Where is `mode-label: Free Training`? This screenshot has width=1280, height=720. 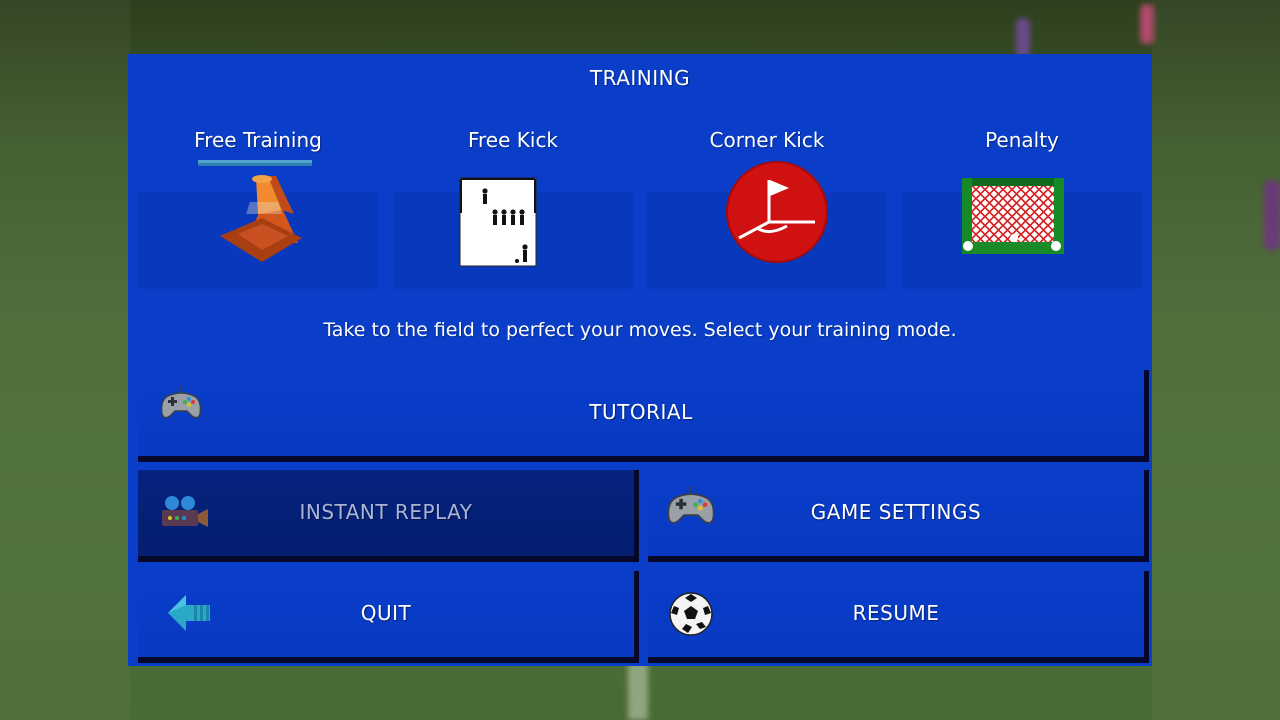
mode-label: Free Training is located at coordinates (258, 140).